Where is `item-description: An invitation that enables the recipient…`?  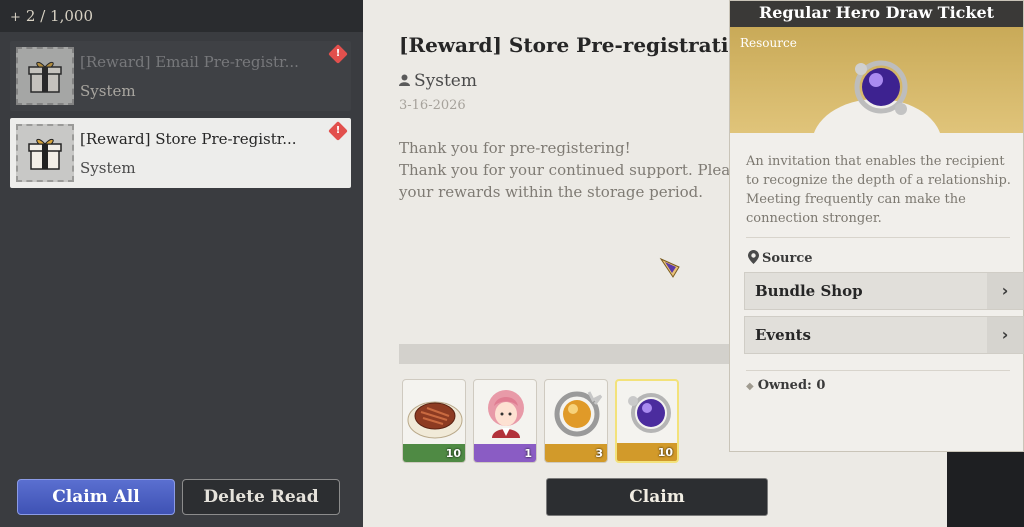
item-description: An invitation that enables the recipient… is located at coordinates (878, 190).